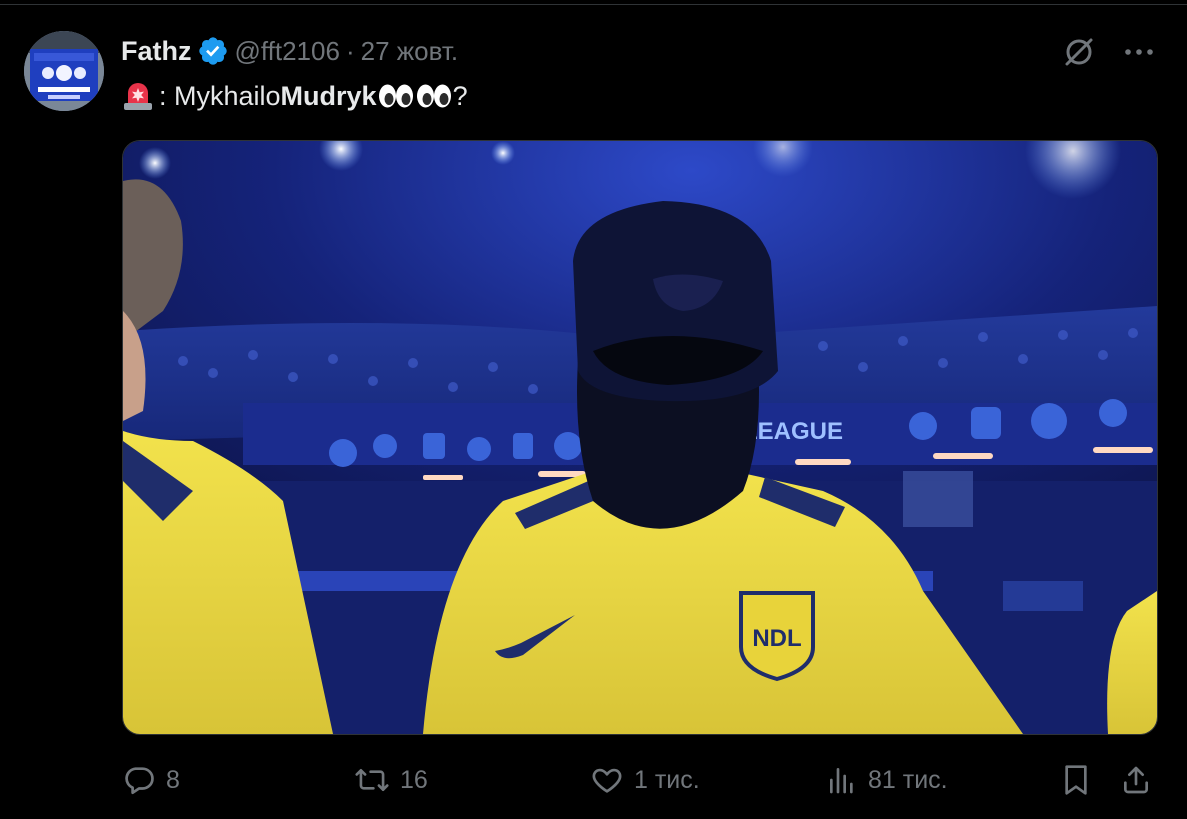 This screenshot has width=1187, height=819. What do you see at coordinates (372, 780) in the screenshot?
I see `repost-icon` at bounding box center [372, 780].